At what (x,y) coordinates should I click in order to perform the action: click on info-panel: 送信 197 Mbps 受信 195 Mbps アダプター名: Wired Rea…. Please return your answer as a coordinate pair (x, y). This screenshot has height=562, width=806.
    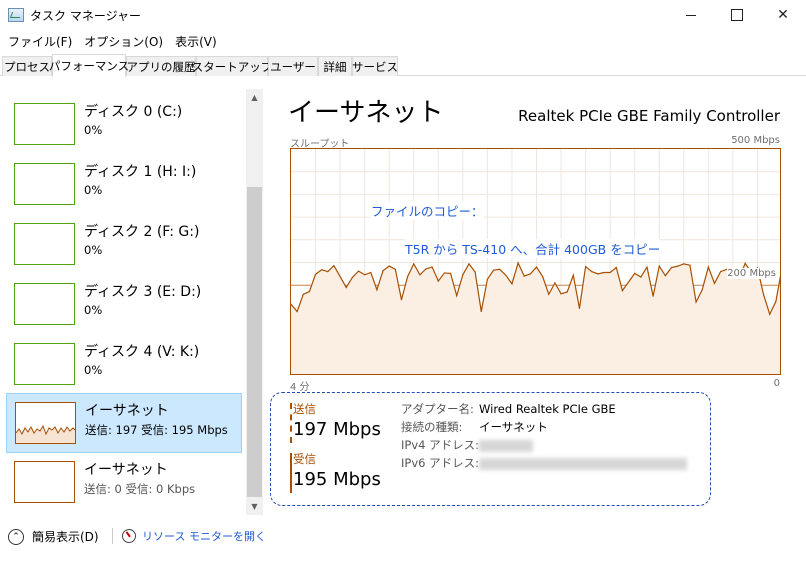
    Looking at the image, I should click on (490, 449).